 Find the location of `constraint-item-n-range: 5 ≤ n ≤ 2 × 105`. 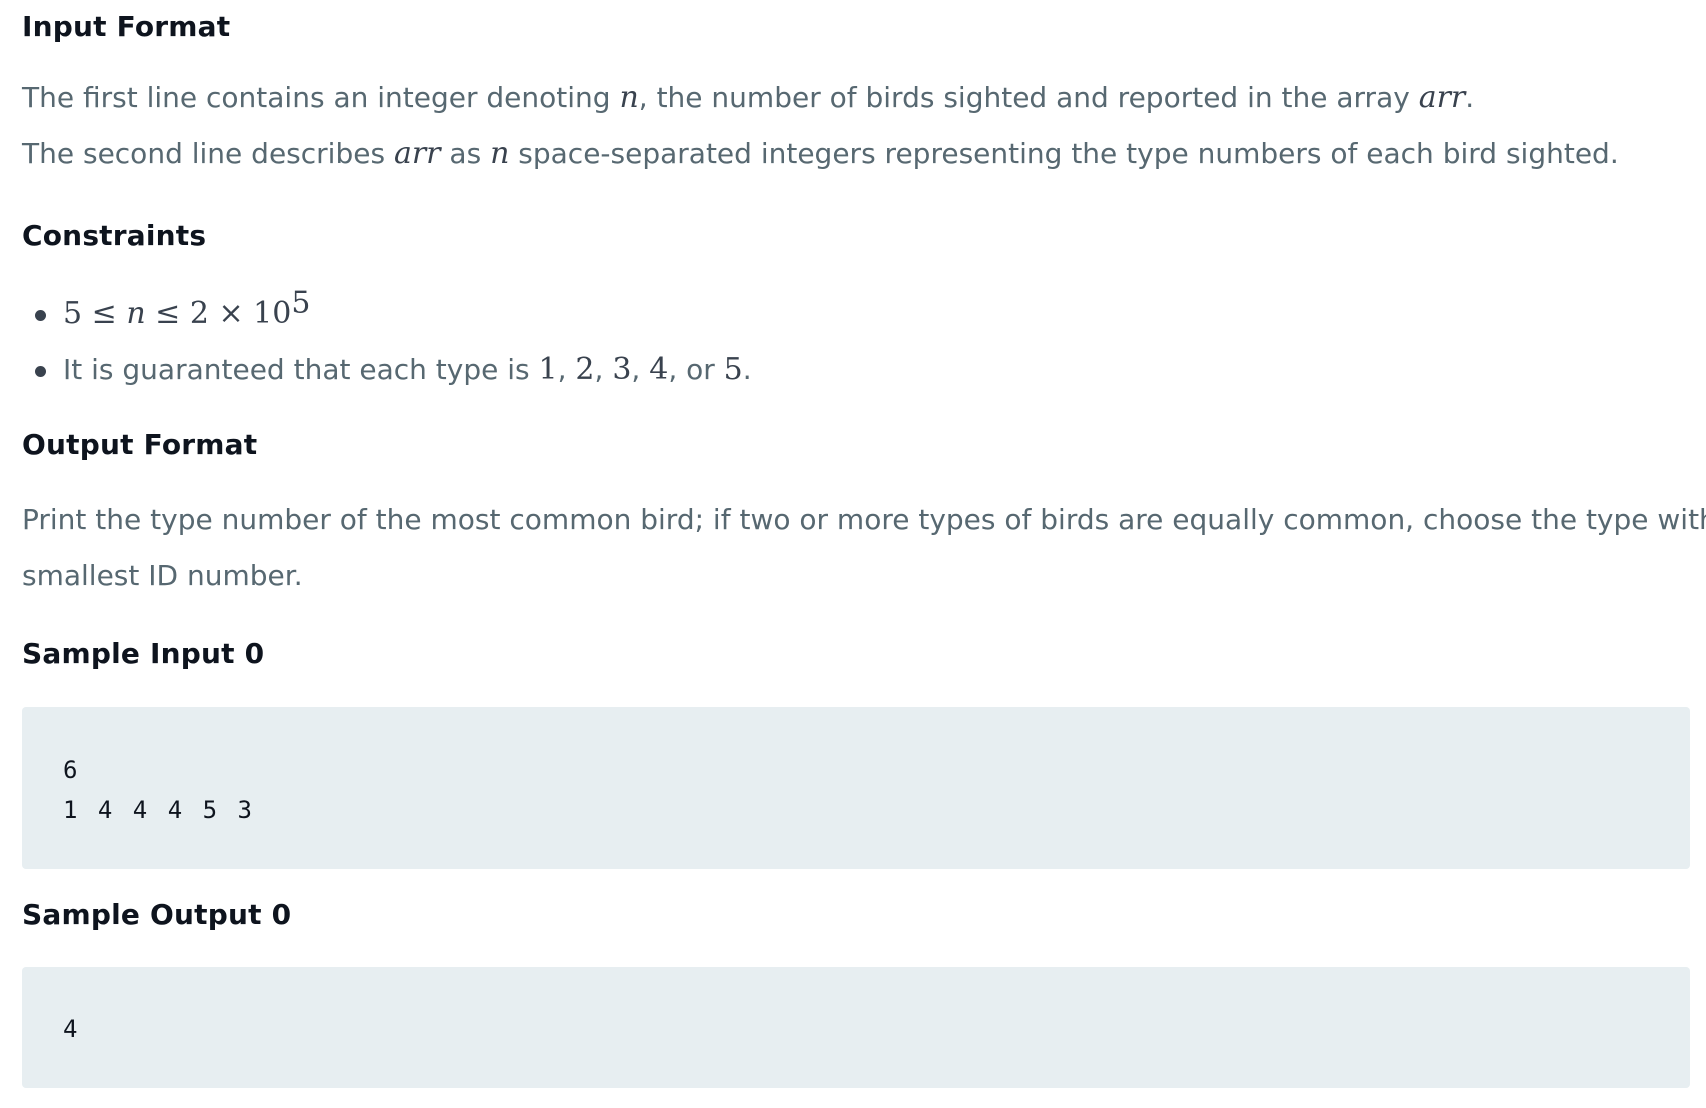

constraint-item-n-range: 5 ≤ n ≤ 2 × 105 is located at coordinates (822, 314).